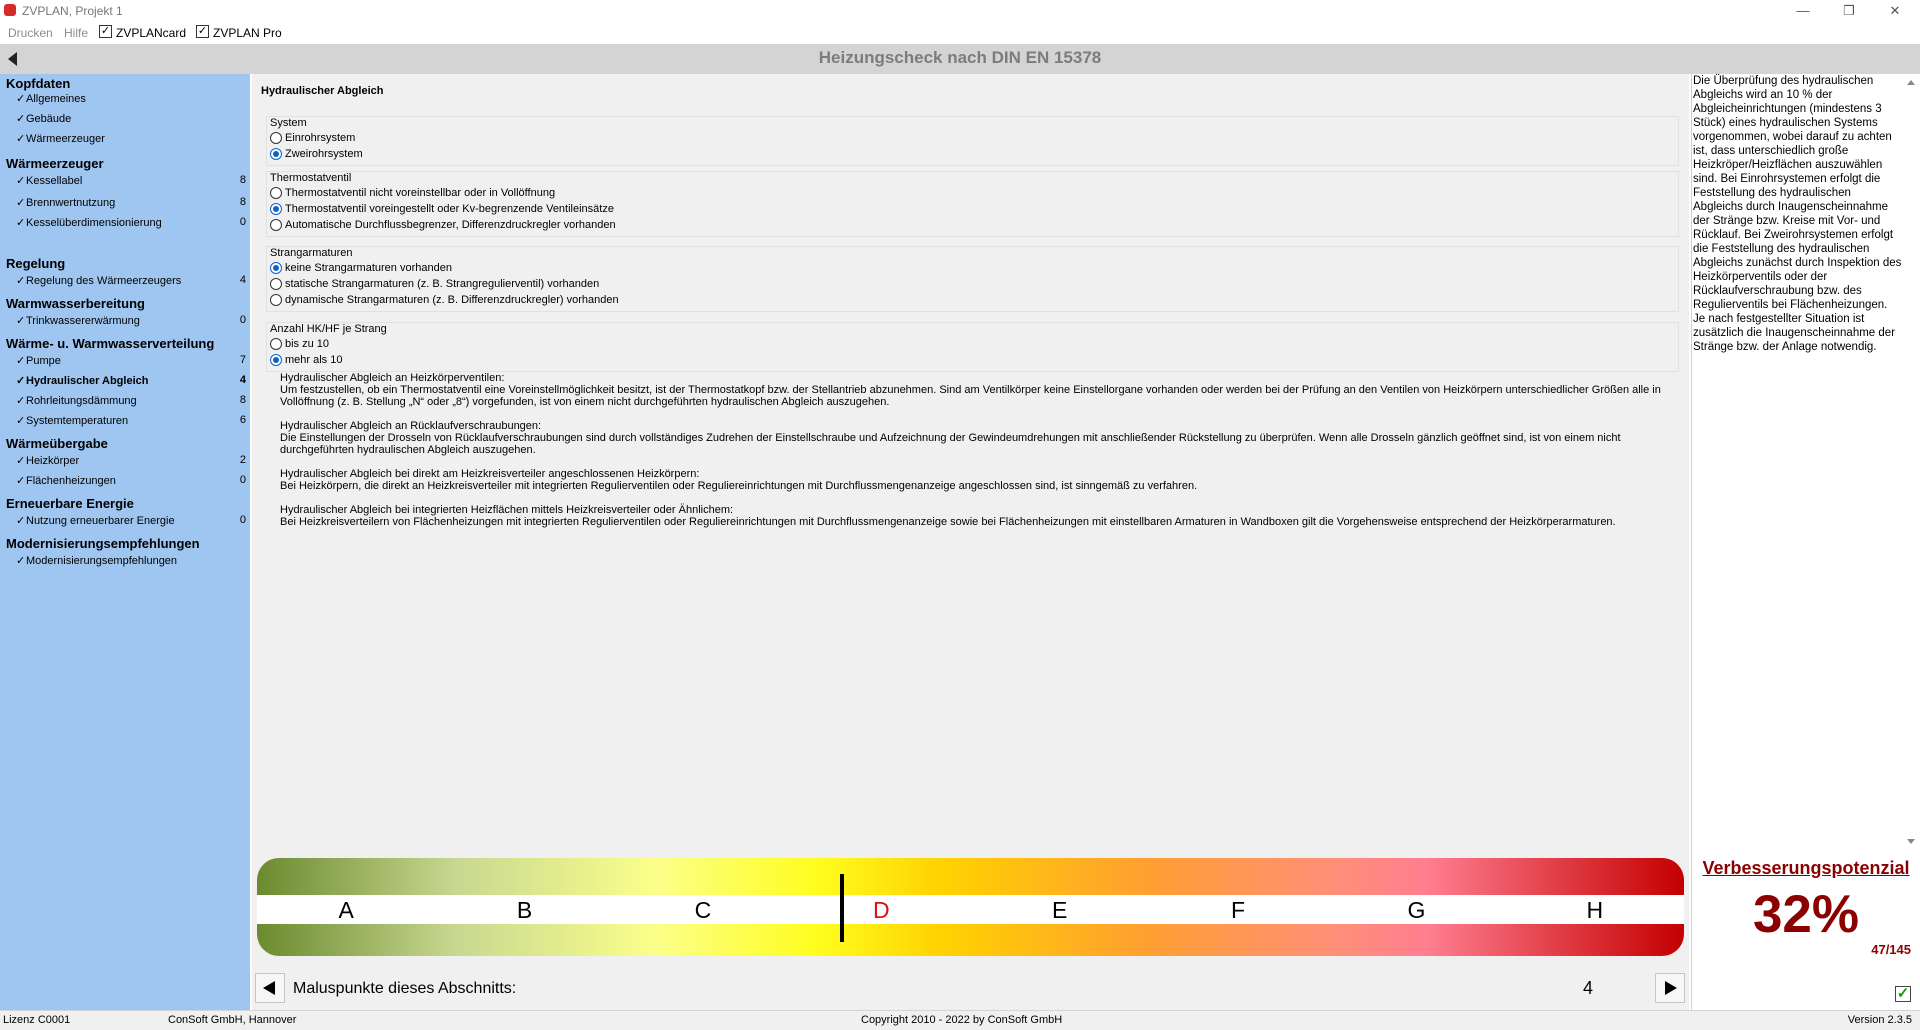  What do you see at coordinates (247, 33) in the screenshot?
I see `zvplanpro-label: ZVPLAN Pro` at bounding box center [247, 33].